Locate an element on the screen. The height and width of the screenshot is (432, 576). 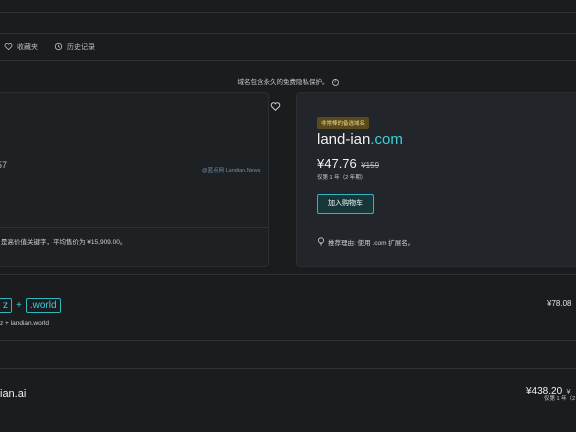
old-price: ¥159 is located at coordinates (370, 165).